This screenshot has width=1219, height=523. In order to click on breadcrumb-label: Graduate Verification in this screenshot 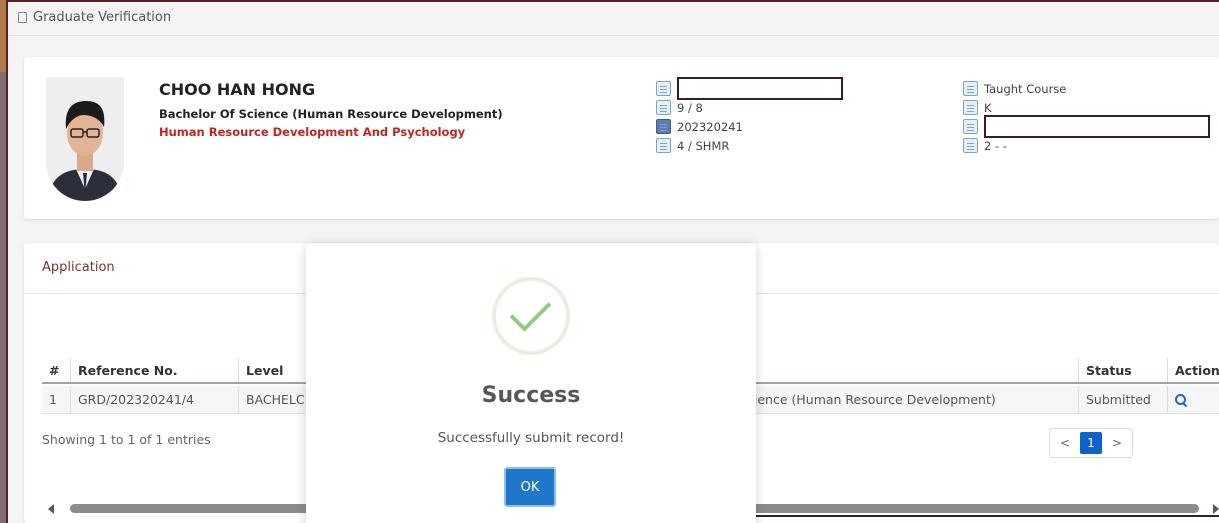, I will do `click(102, 17)`.